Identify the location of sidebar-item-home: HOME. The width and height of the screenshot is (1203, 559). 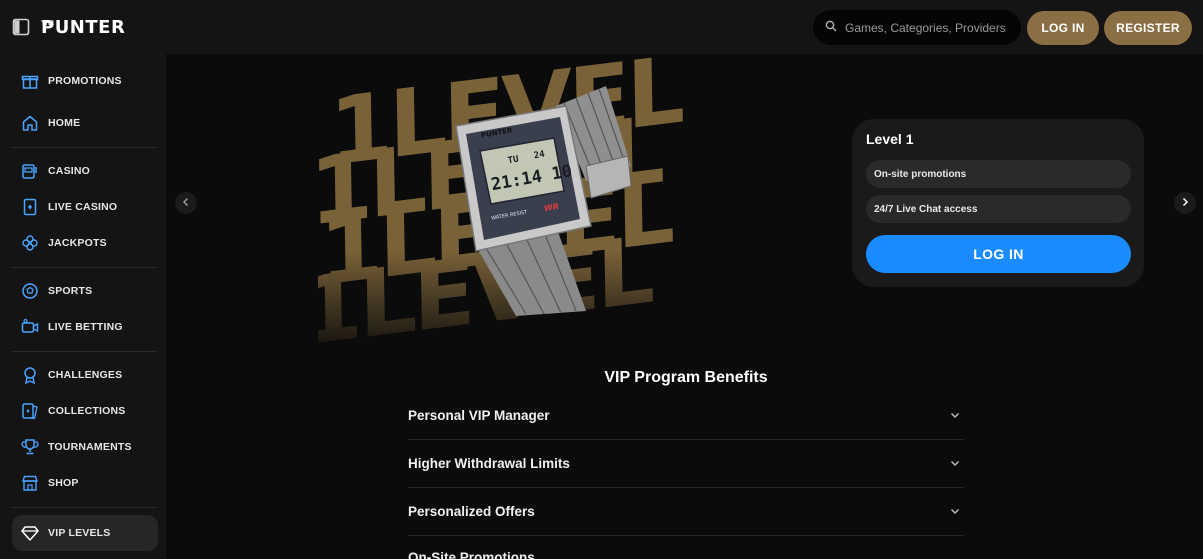
(85, 123).